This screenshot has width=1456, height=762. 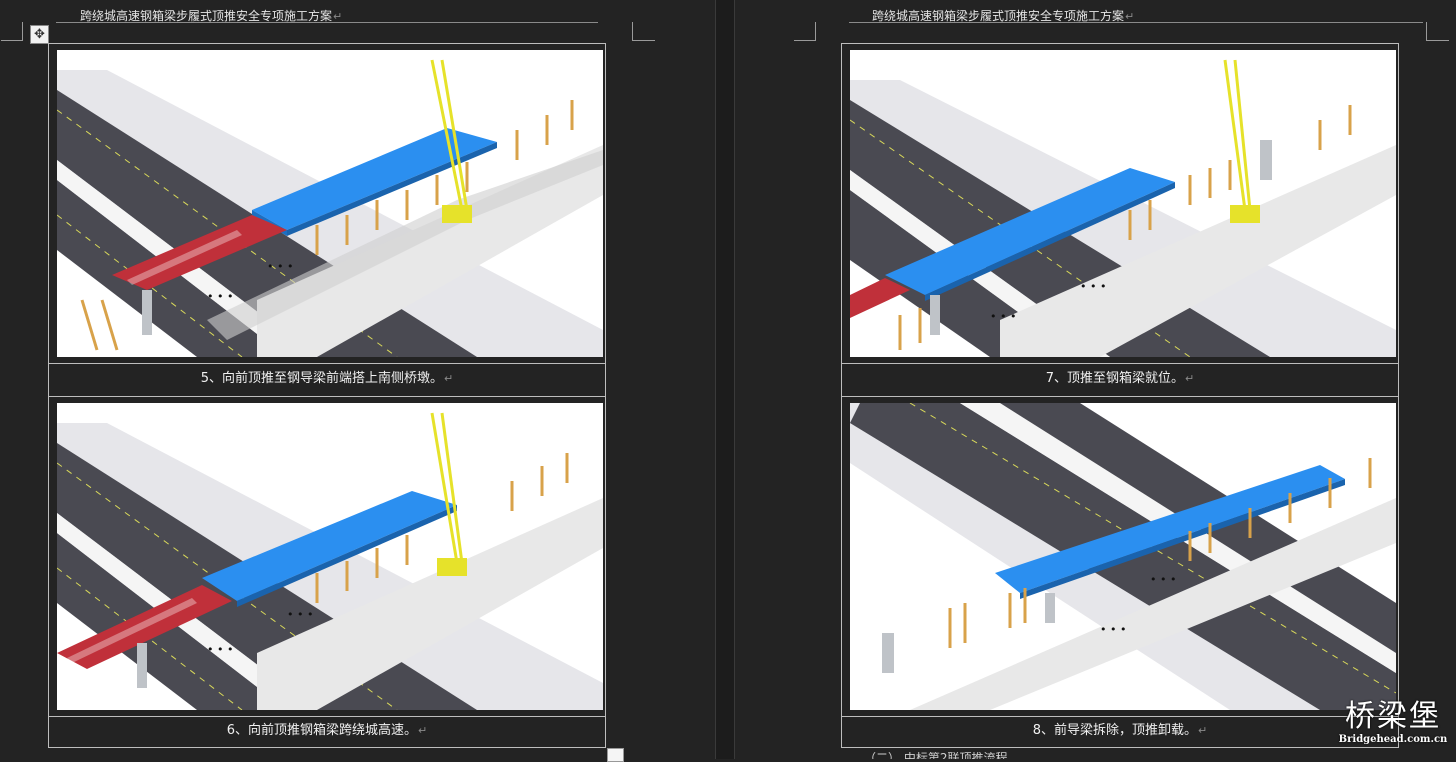 What do you see at coordinates (1115, 730) in the screenshot?
I see `caption-text: 8、前导梁拆除，顶推卸载。` at bounding box center [1115, 730].